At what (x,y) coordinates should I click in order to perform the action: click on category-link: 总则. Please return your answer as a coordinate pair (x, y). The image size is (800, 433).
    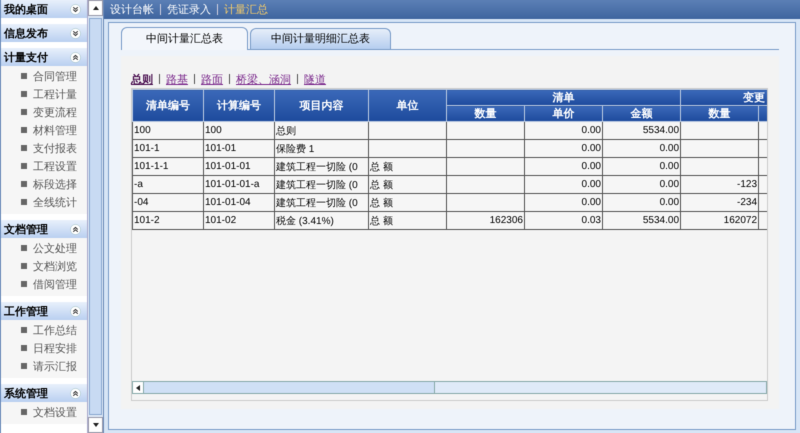
    Looking at the image, I should click on (142, 79).